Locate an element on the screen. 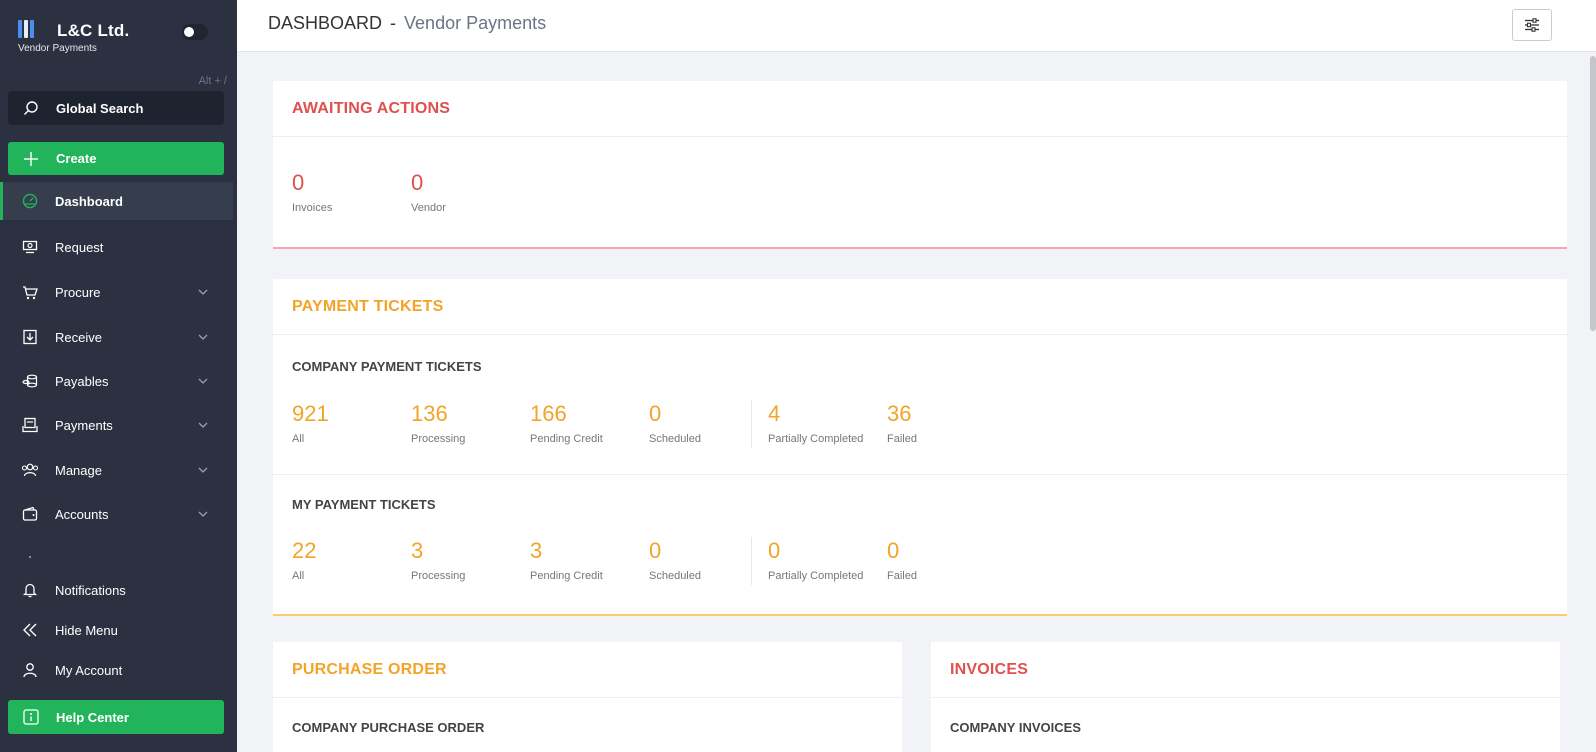 Image resolution: width=1596 pixels, height=752 pixels. page-title-sub: Vendor Payments is located at coordinates (475, 23).